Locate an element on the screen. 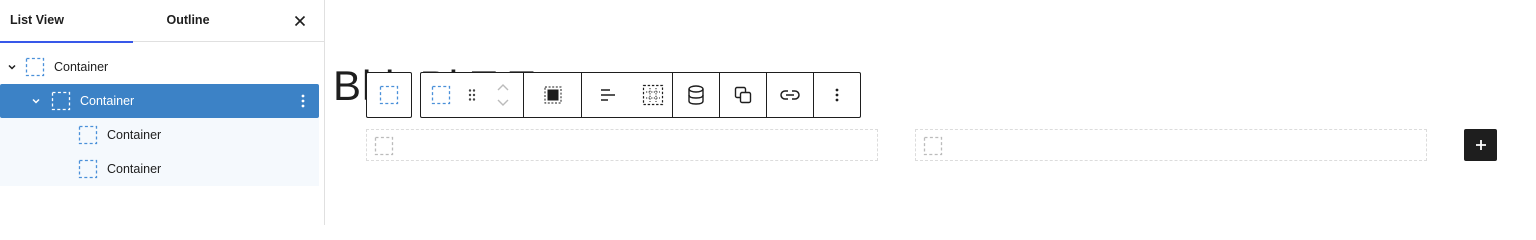 The height and width of the screenshot is (240, 1536). block-toolbar-main is located at coordinates (640, 95).